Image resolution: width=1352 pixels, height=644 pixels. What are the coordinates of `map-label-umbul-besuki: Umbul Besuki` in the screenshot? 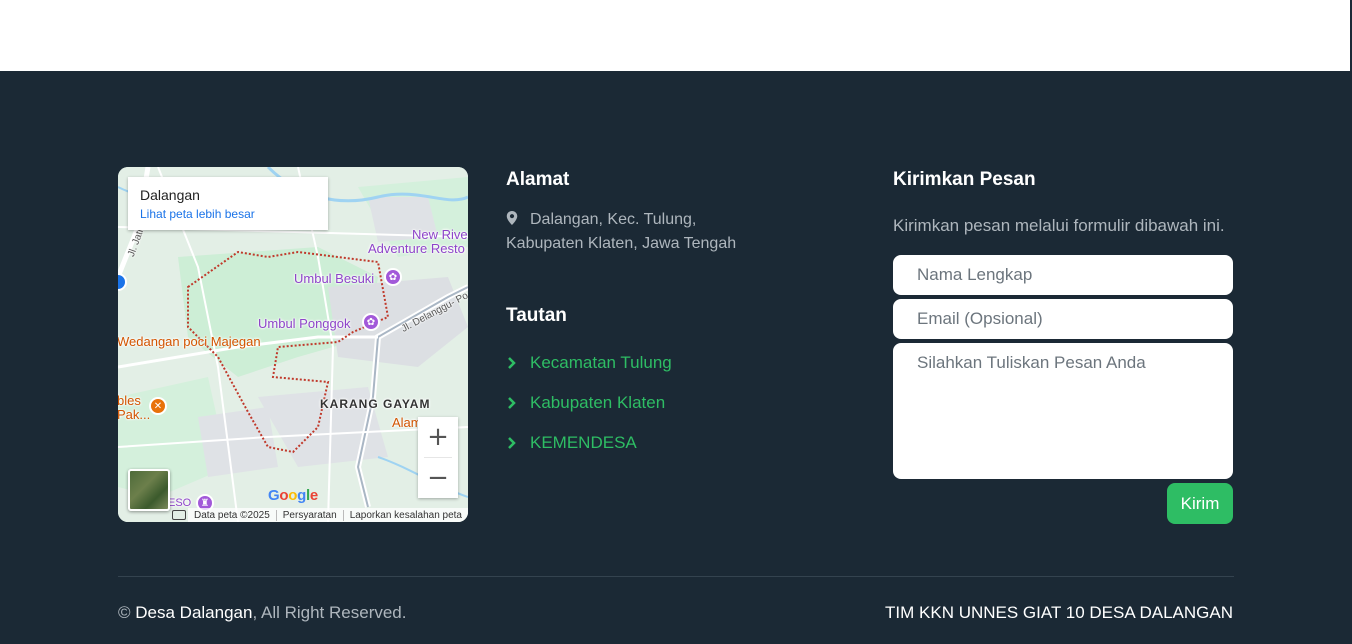 It's located at (334, 278).